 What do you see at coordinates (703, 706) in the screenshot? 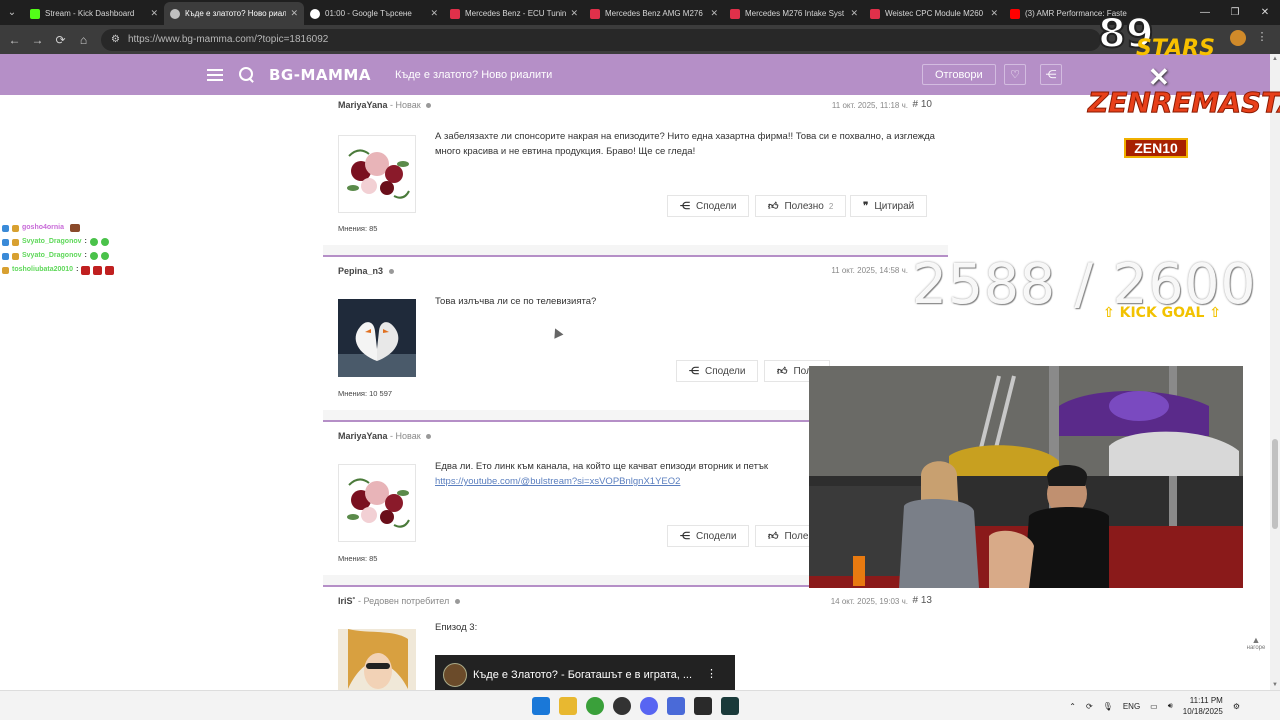
I see `terminal-icon` at bounding box center [703, 706].